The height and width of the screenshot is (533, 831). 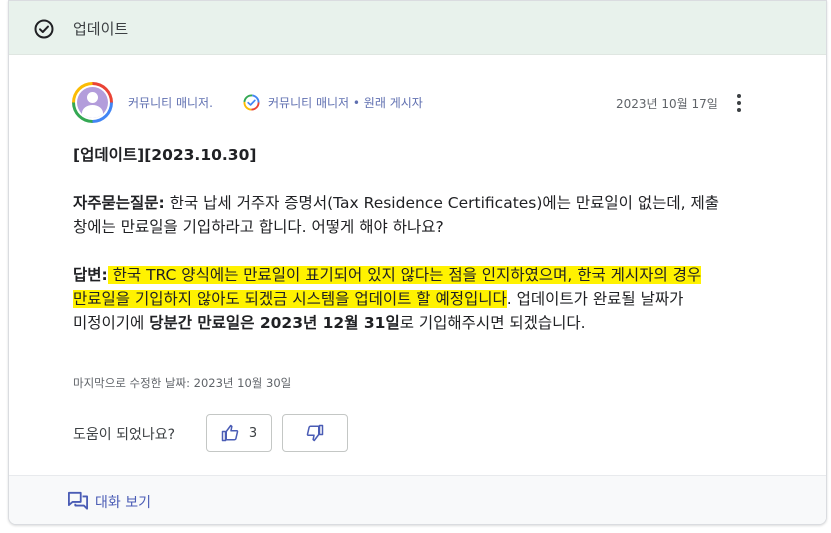 What do you see at coordinates (101, 29) in the screenshot?
I see `banner-title: 업데이트` at bounding box center [101, 29].